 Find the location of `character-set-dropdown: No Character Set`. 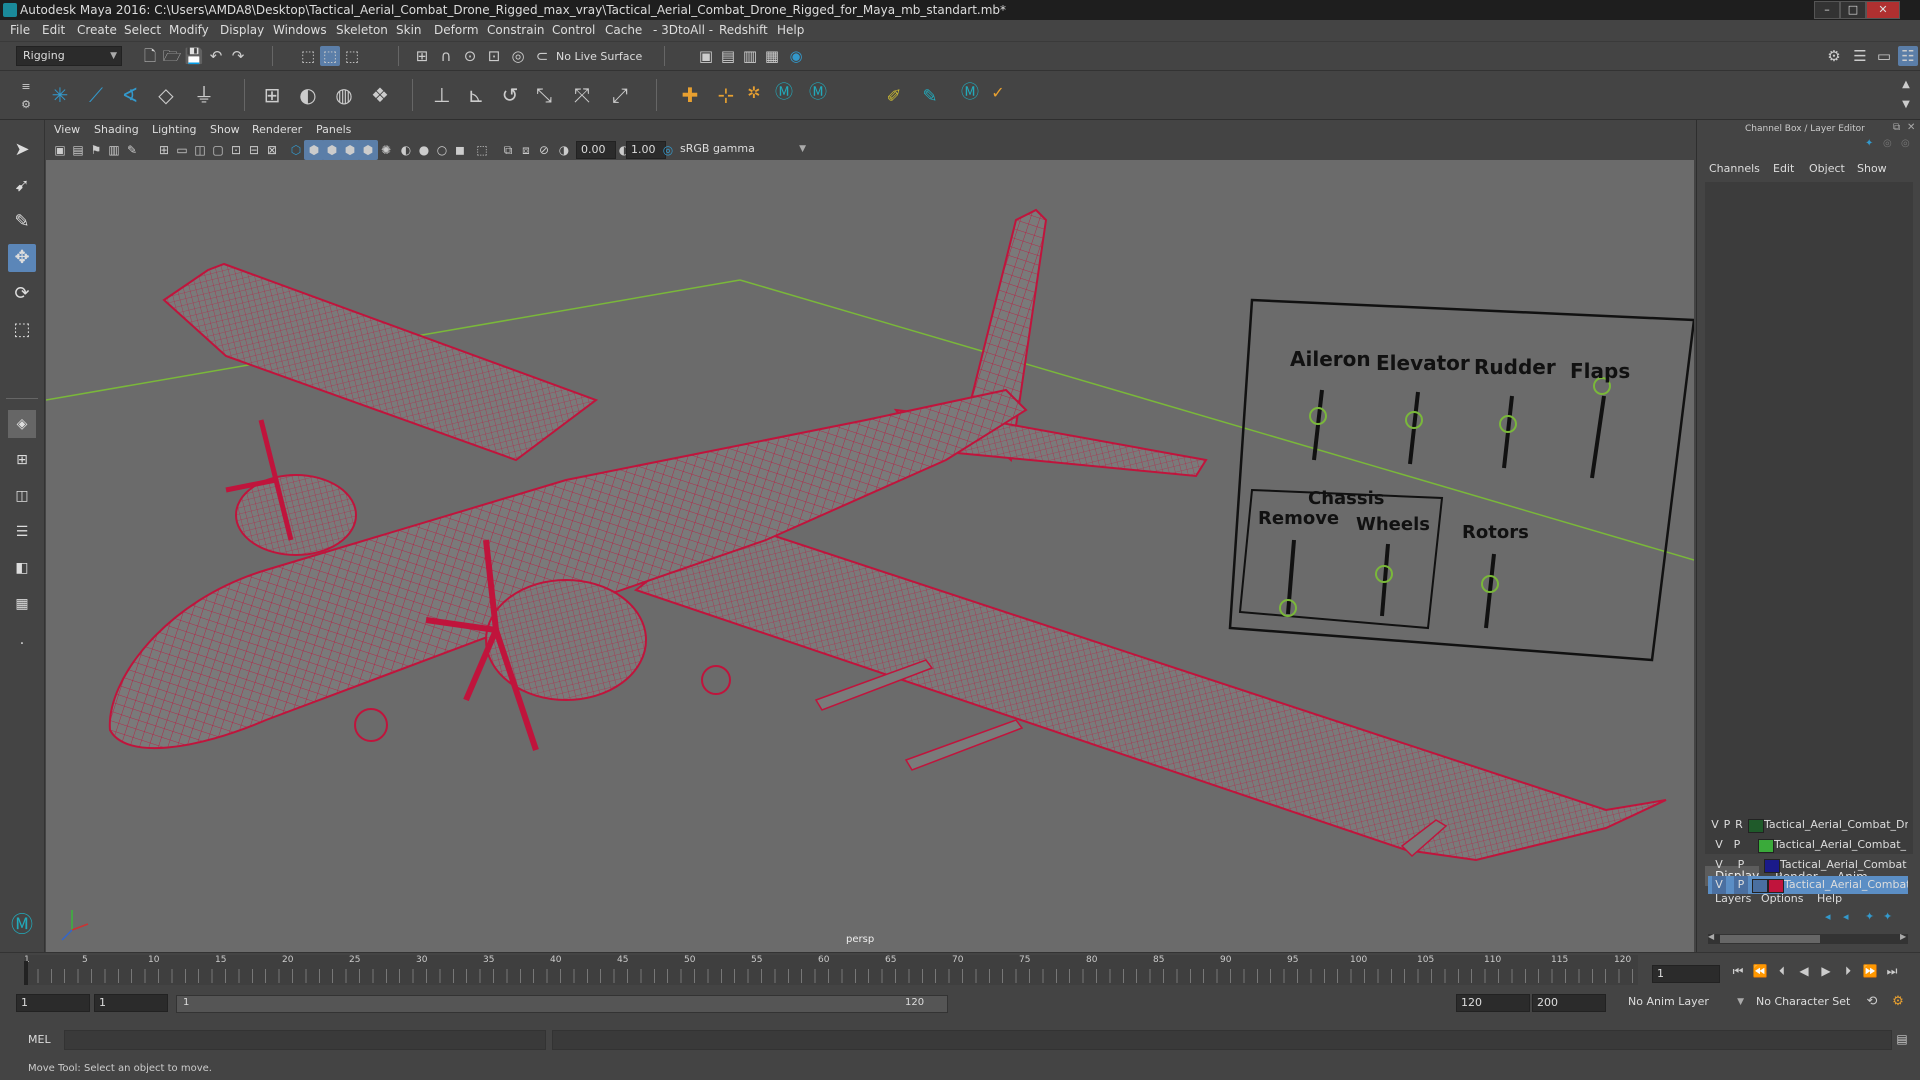

character-set-dropdown: No Character Set is located at coordinates (1813, 1002).